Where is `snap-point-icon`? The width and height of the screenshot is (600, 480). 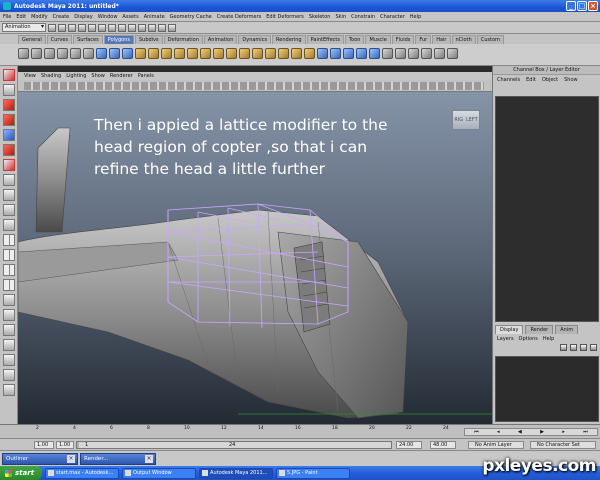
snap-point-icon is located at coordinates (132, 27).